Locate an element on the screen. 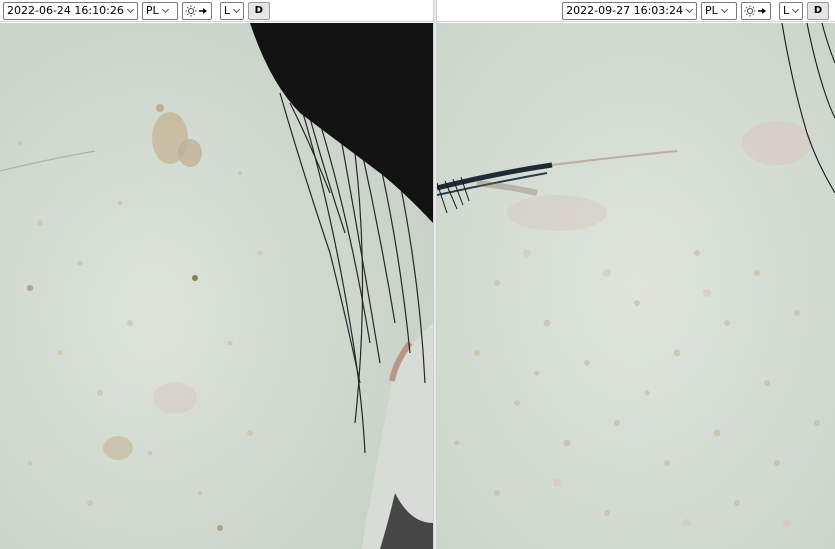 This screenshot has width=835, height=549. right-mode-select: PL is located at coordinates (719, 10).